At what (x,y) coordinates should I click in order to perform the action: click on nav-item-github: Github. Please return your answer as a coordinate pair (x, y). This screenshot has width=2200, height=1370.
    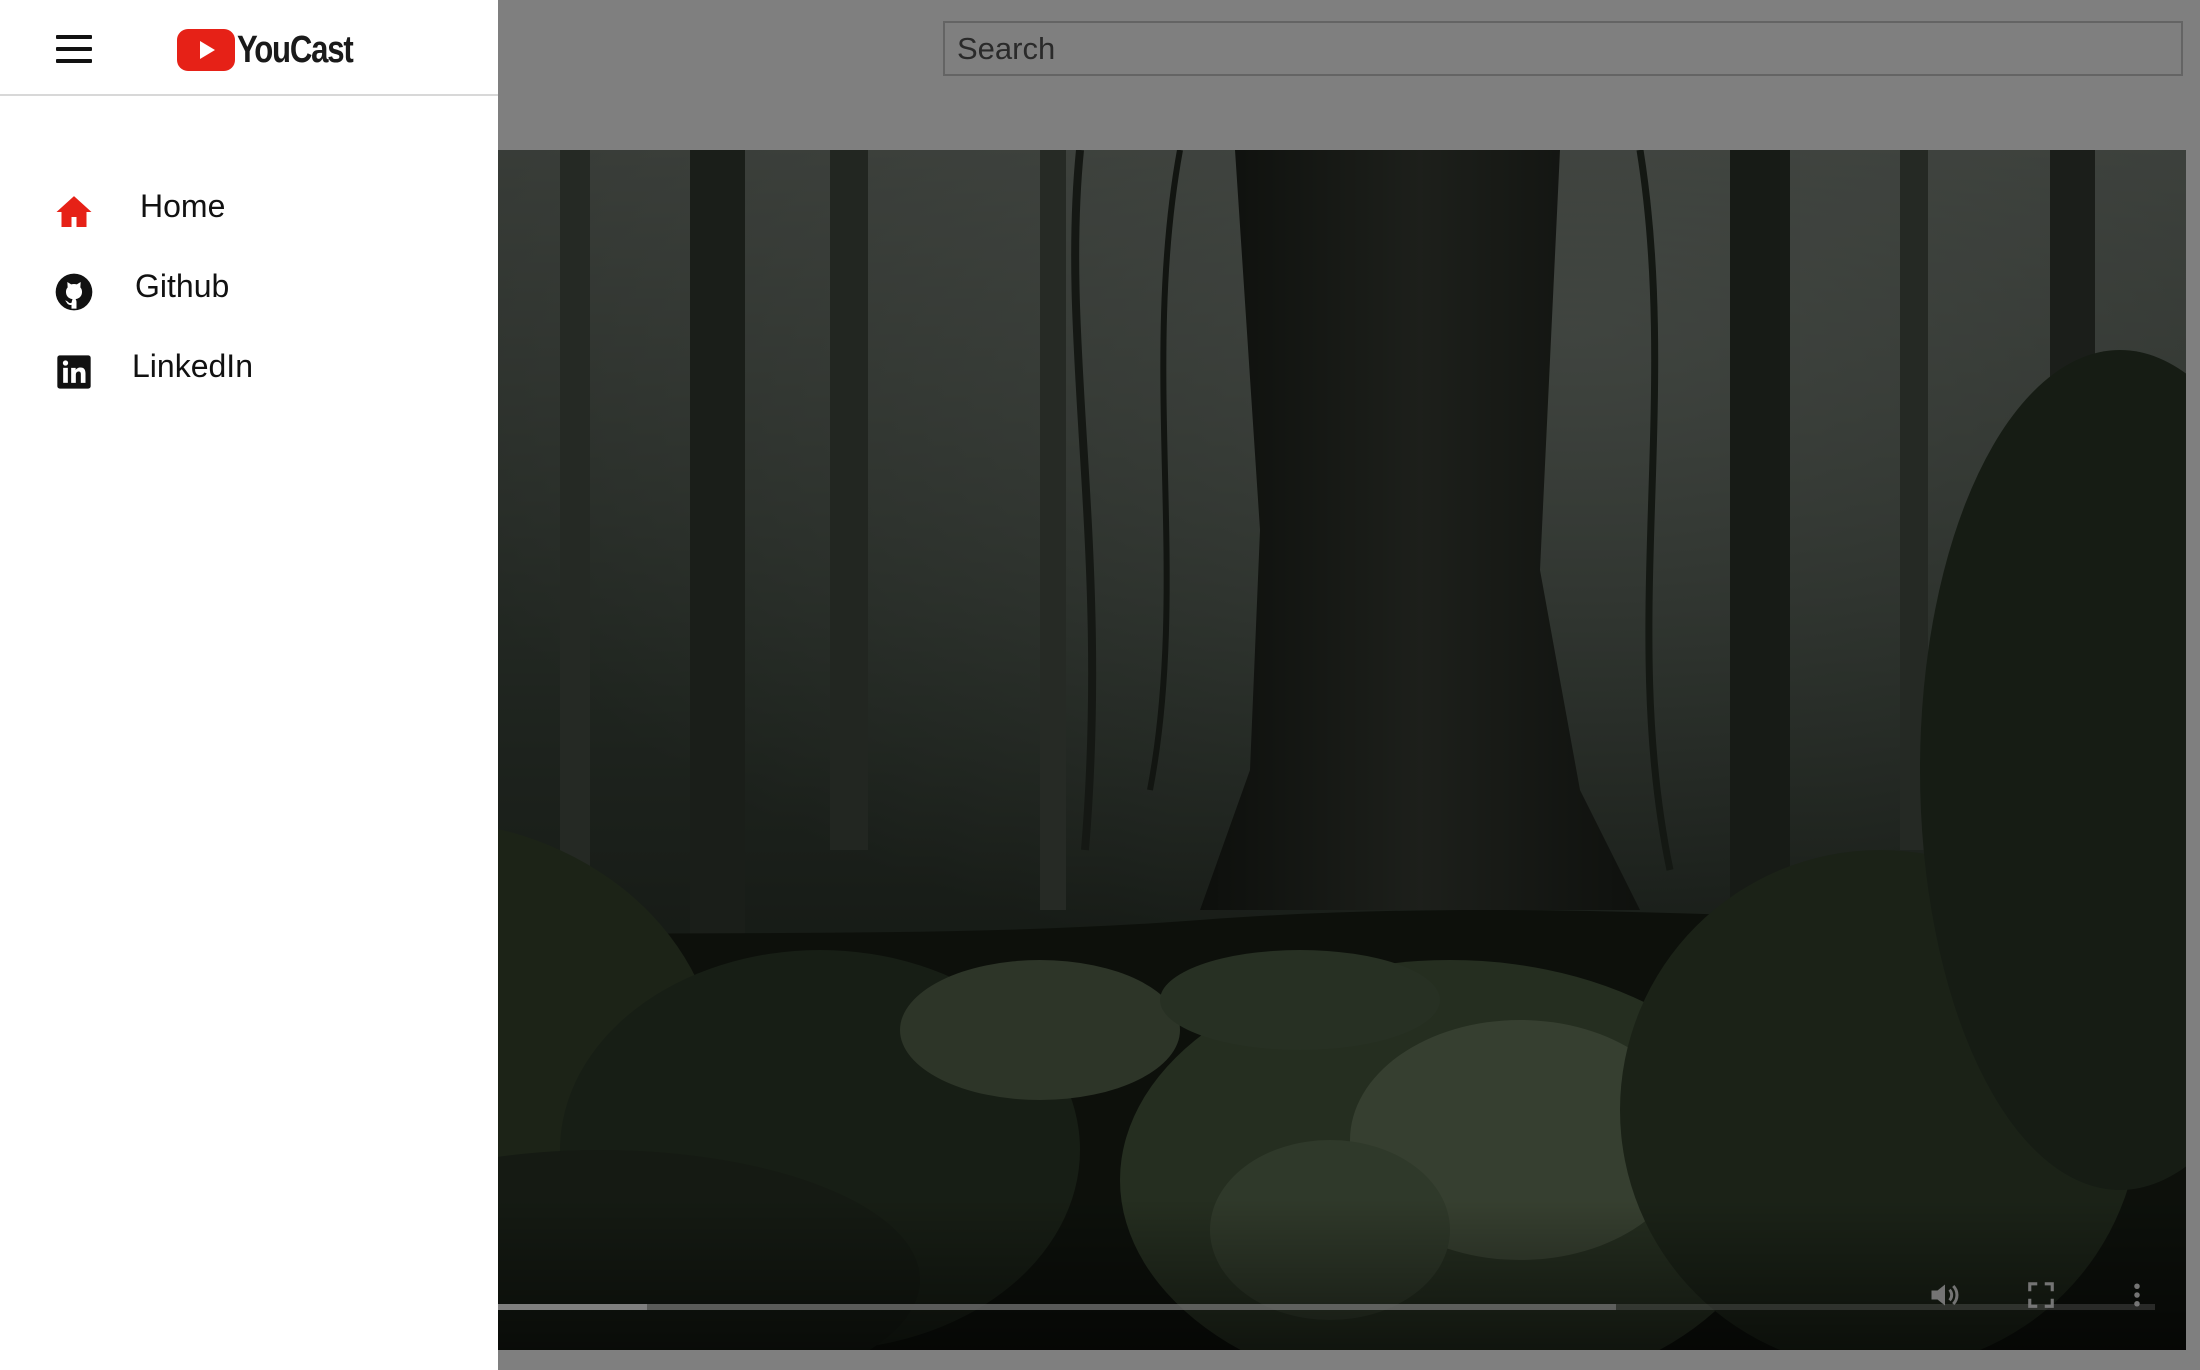
    Looking at the image, I should click on (249, 300).